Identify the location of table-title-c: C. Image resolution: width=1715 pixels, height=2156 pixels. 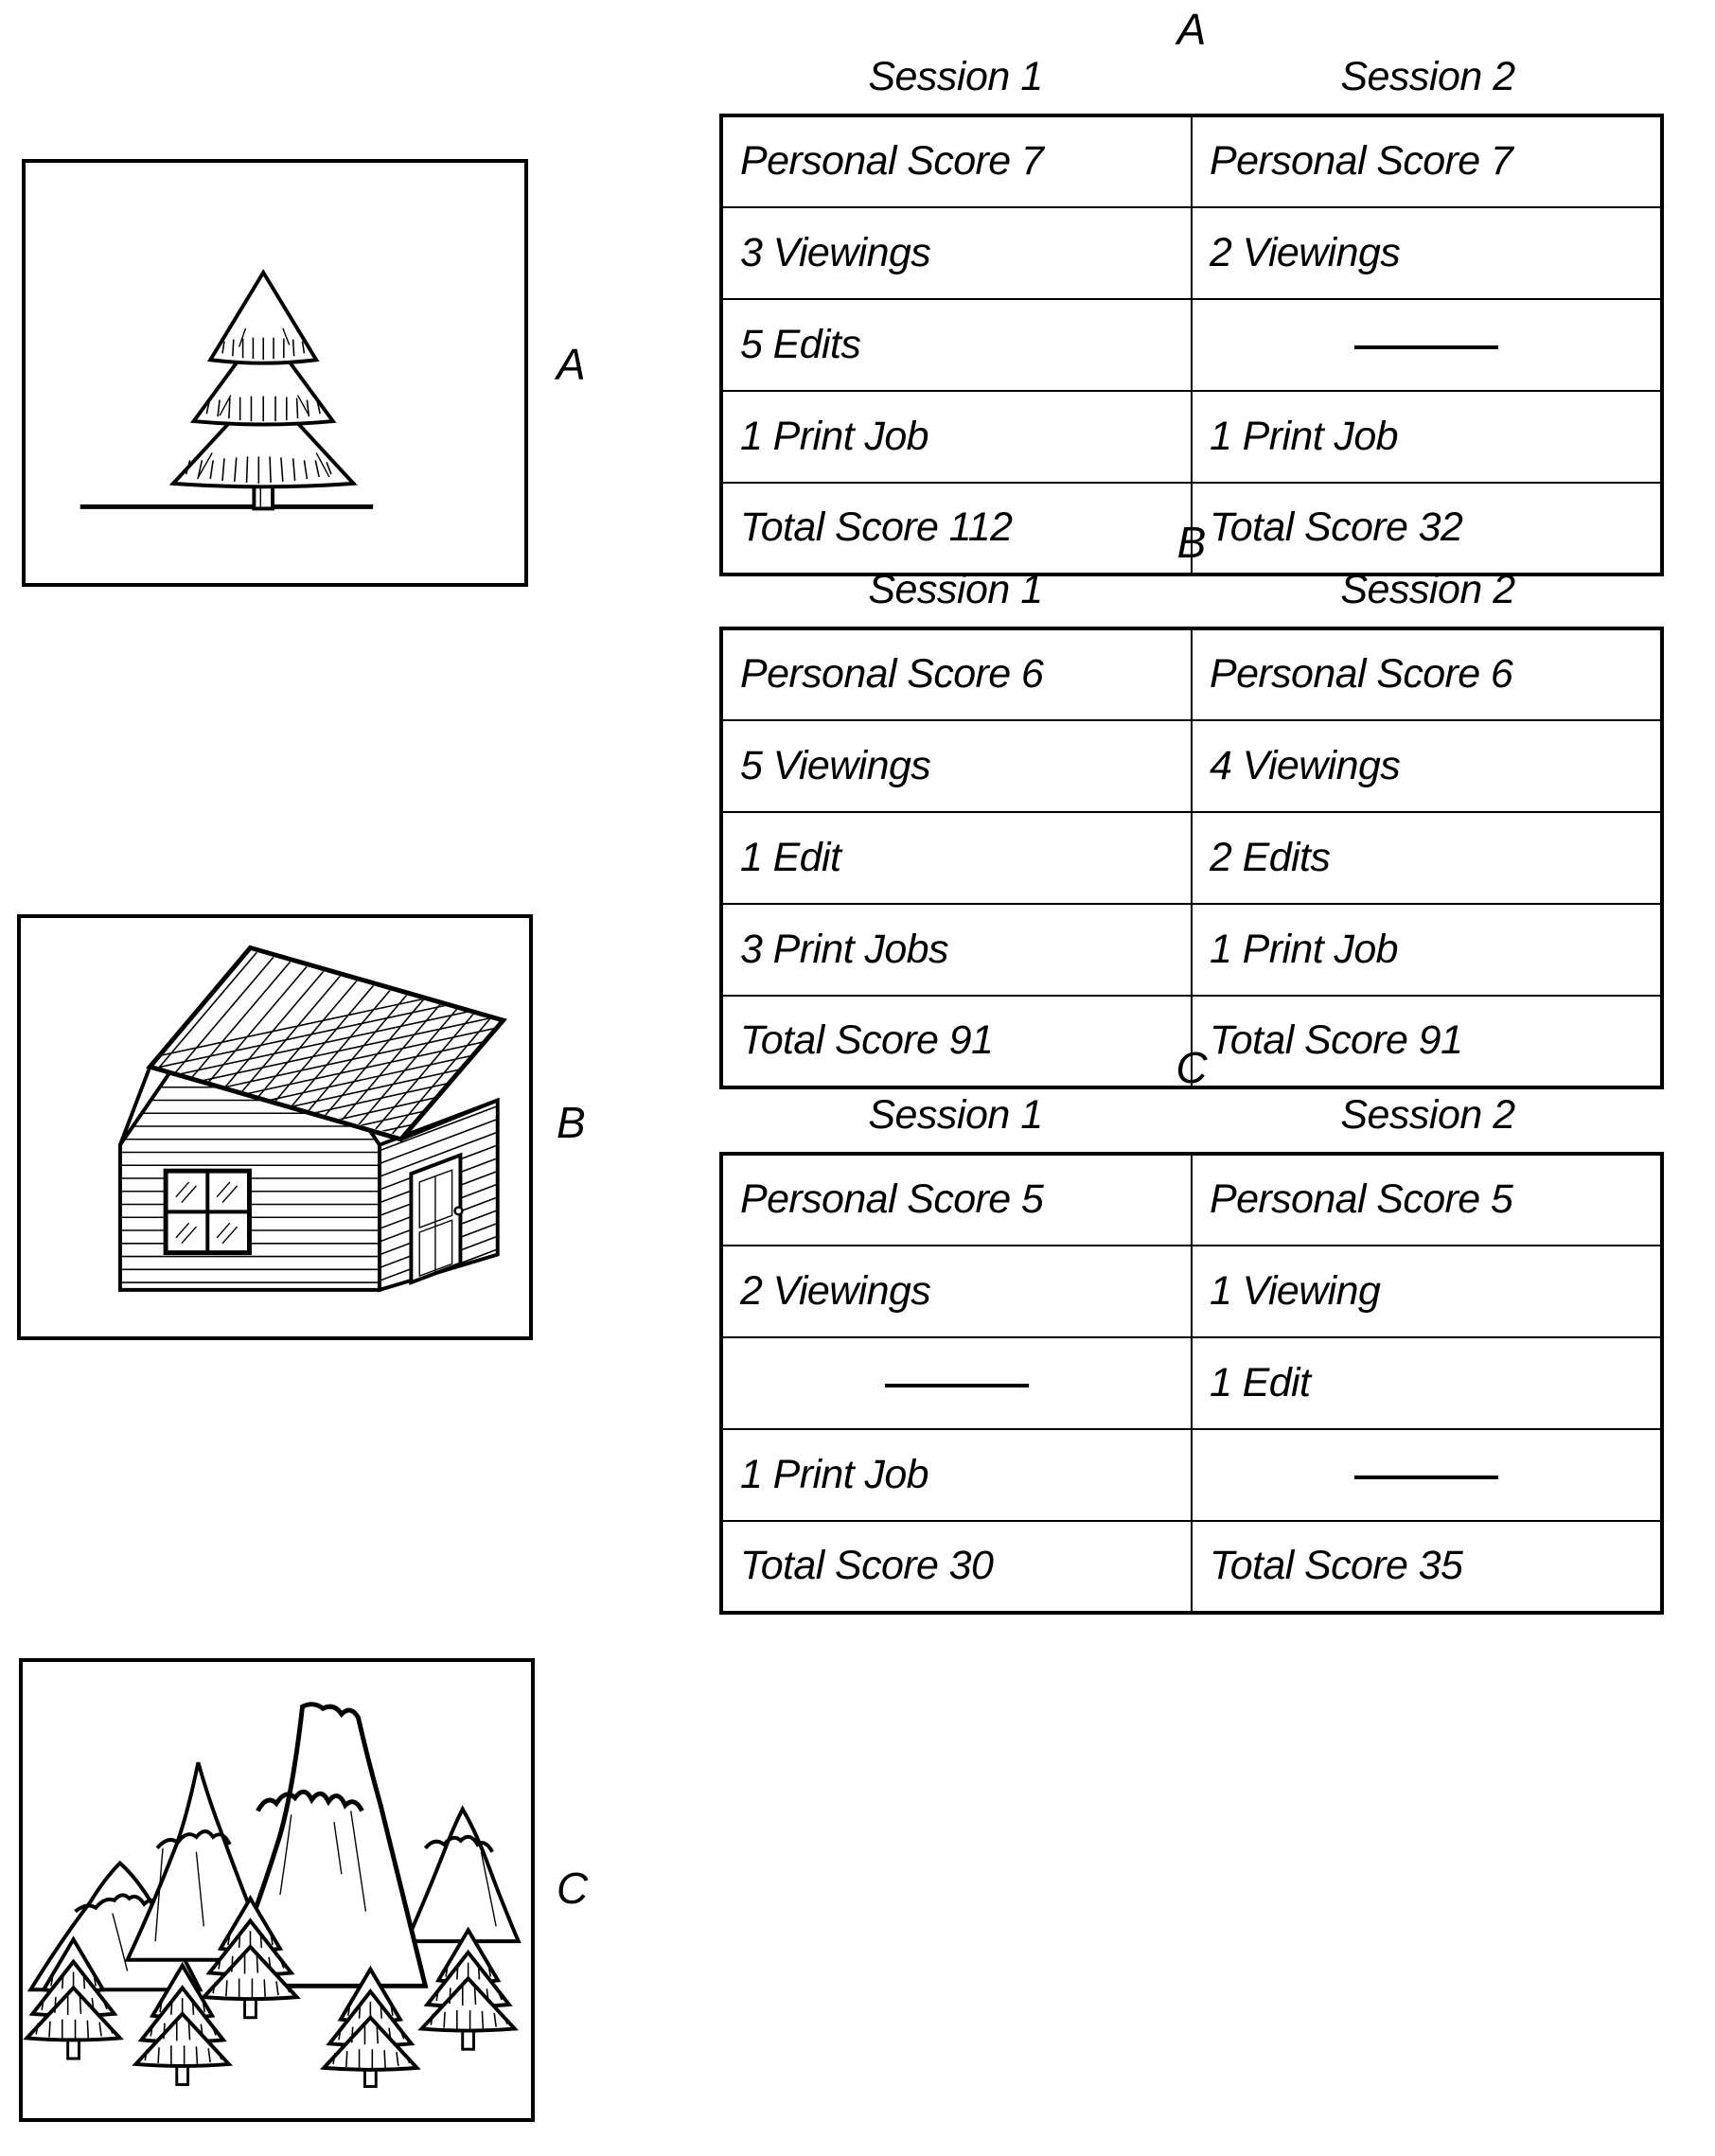
(1192, 1067).